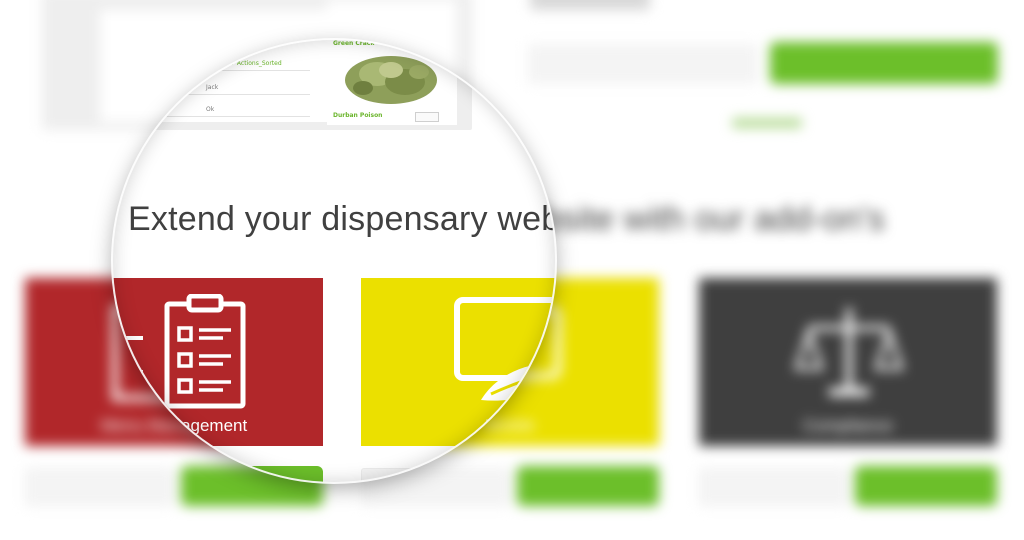  Describe the element at coordinates (504, 349) in the screenshot. I see `monitor-leaf-icon` at that location.